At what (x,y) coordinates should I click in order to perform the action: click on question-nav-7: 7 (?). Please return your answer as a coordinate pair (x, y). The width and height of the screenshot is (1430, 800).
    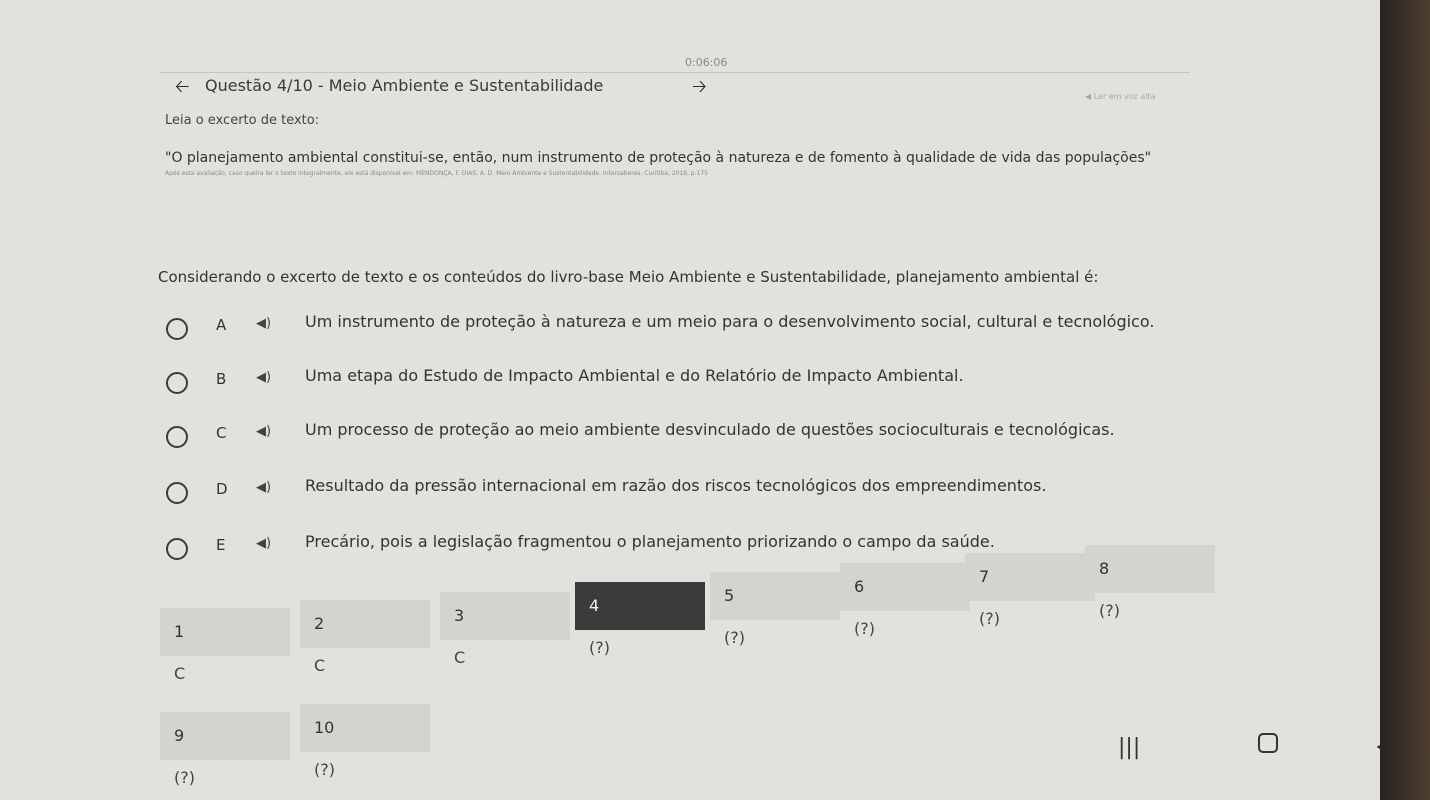
    Looking at the image, I should click on (1030, 608).